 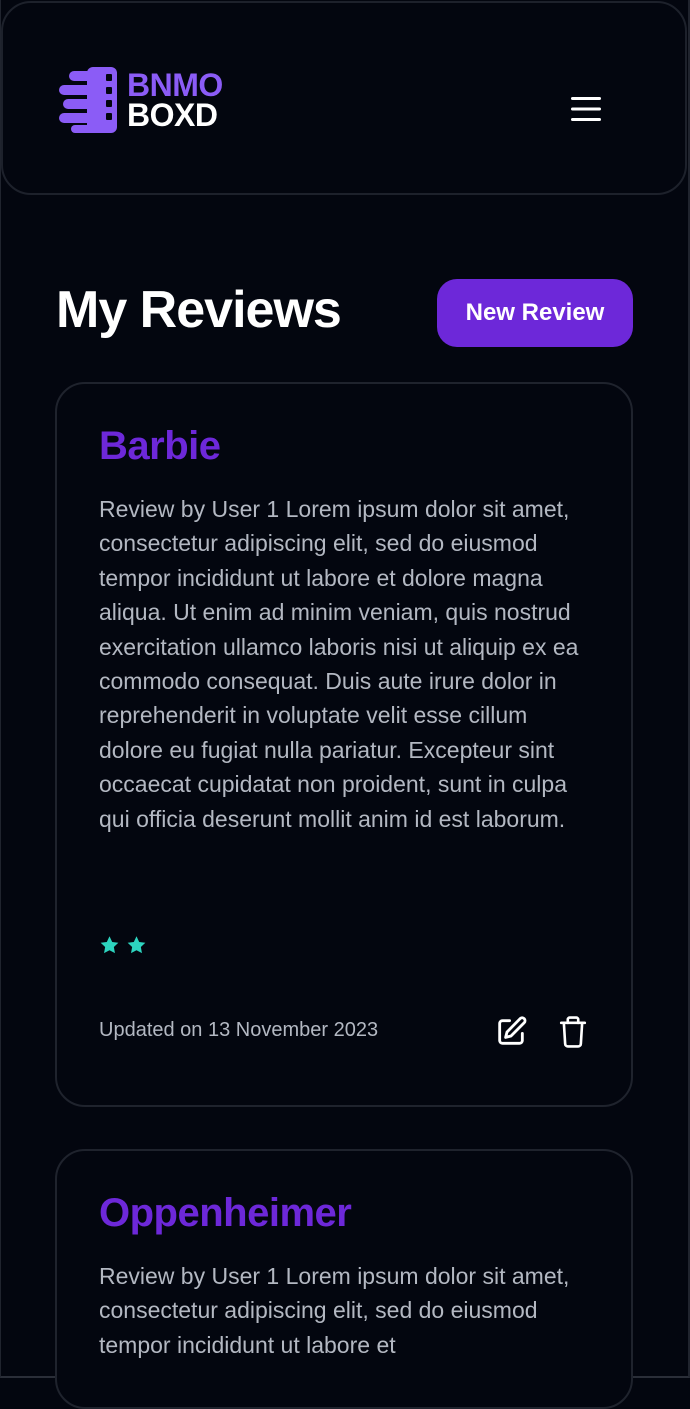 What do you see at coordinates (225, 1213) in the screenshot?
I see `review-title: Oppenheimer` at bounding box center [225, 1213].